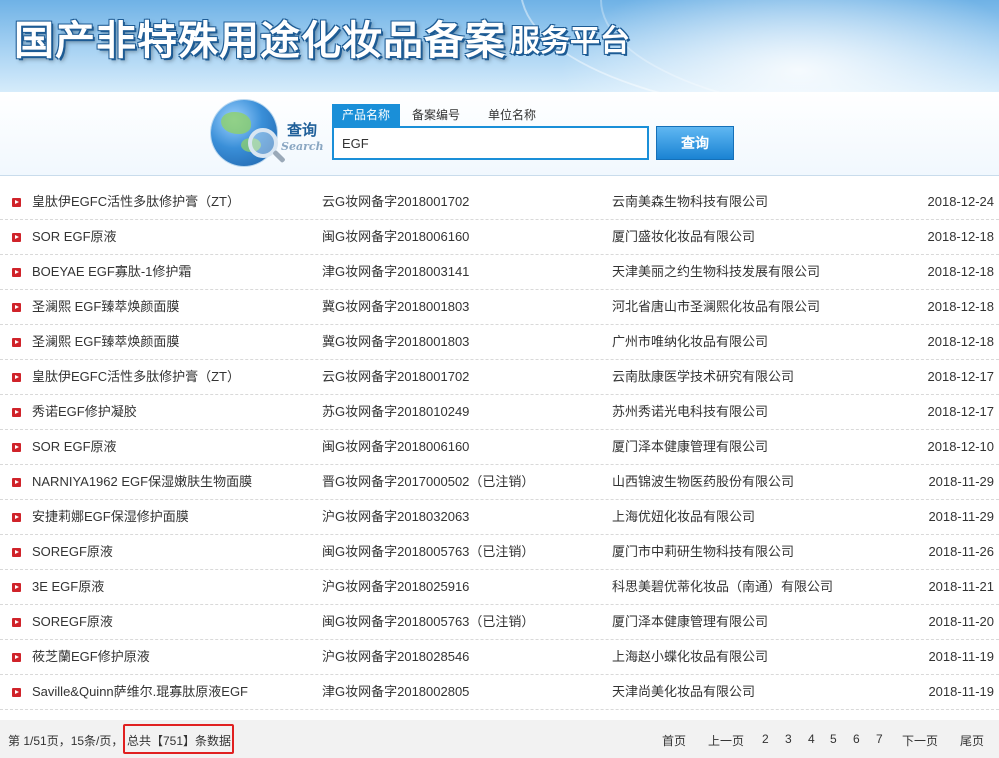 This screenshot has height=758, width=999. Describe the element at coordinates (961, 551) in the screenshot. I see `record-date: 2018-11-26` at that location.